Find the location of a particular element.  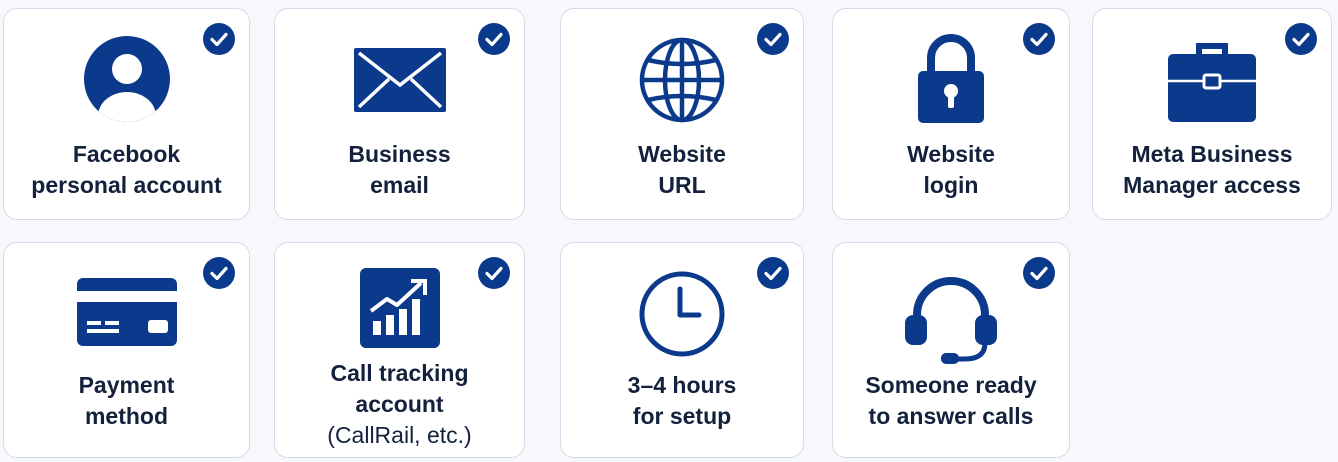

requirement-card-setup-time: 3–4 hours for setup is located at coordinates (682, 350).